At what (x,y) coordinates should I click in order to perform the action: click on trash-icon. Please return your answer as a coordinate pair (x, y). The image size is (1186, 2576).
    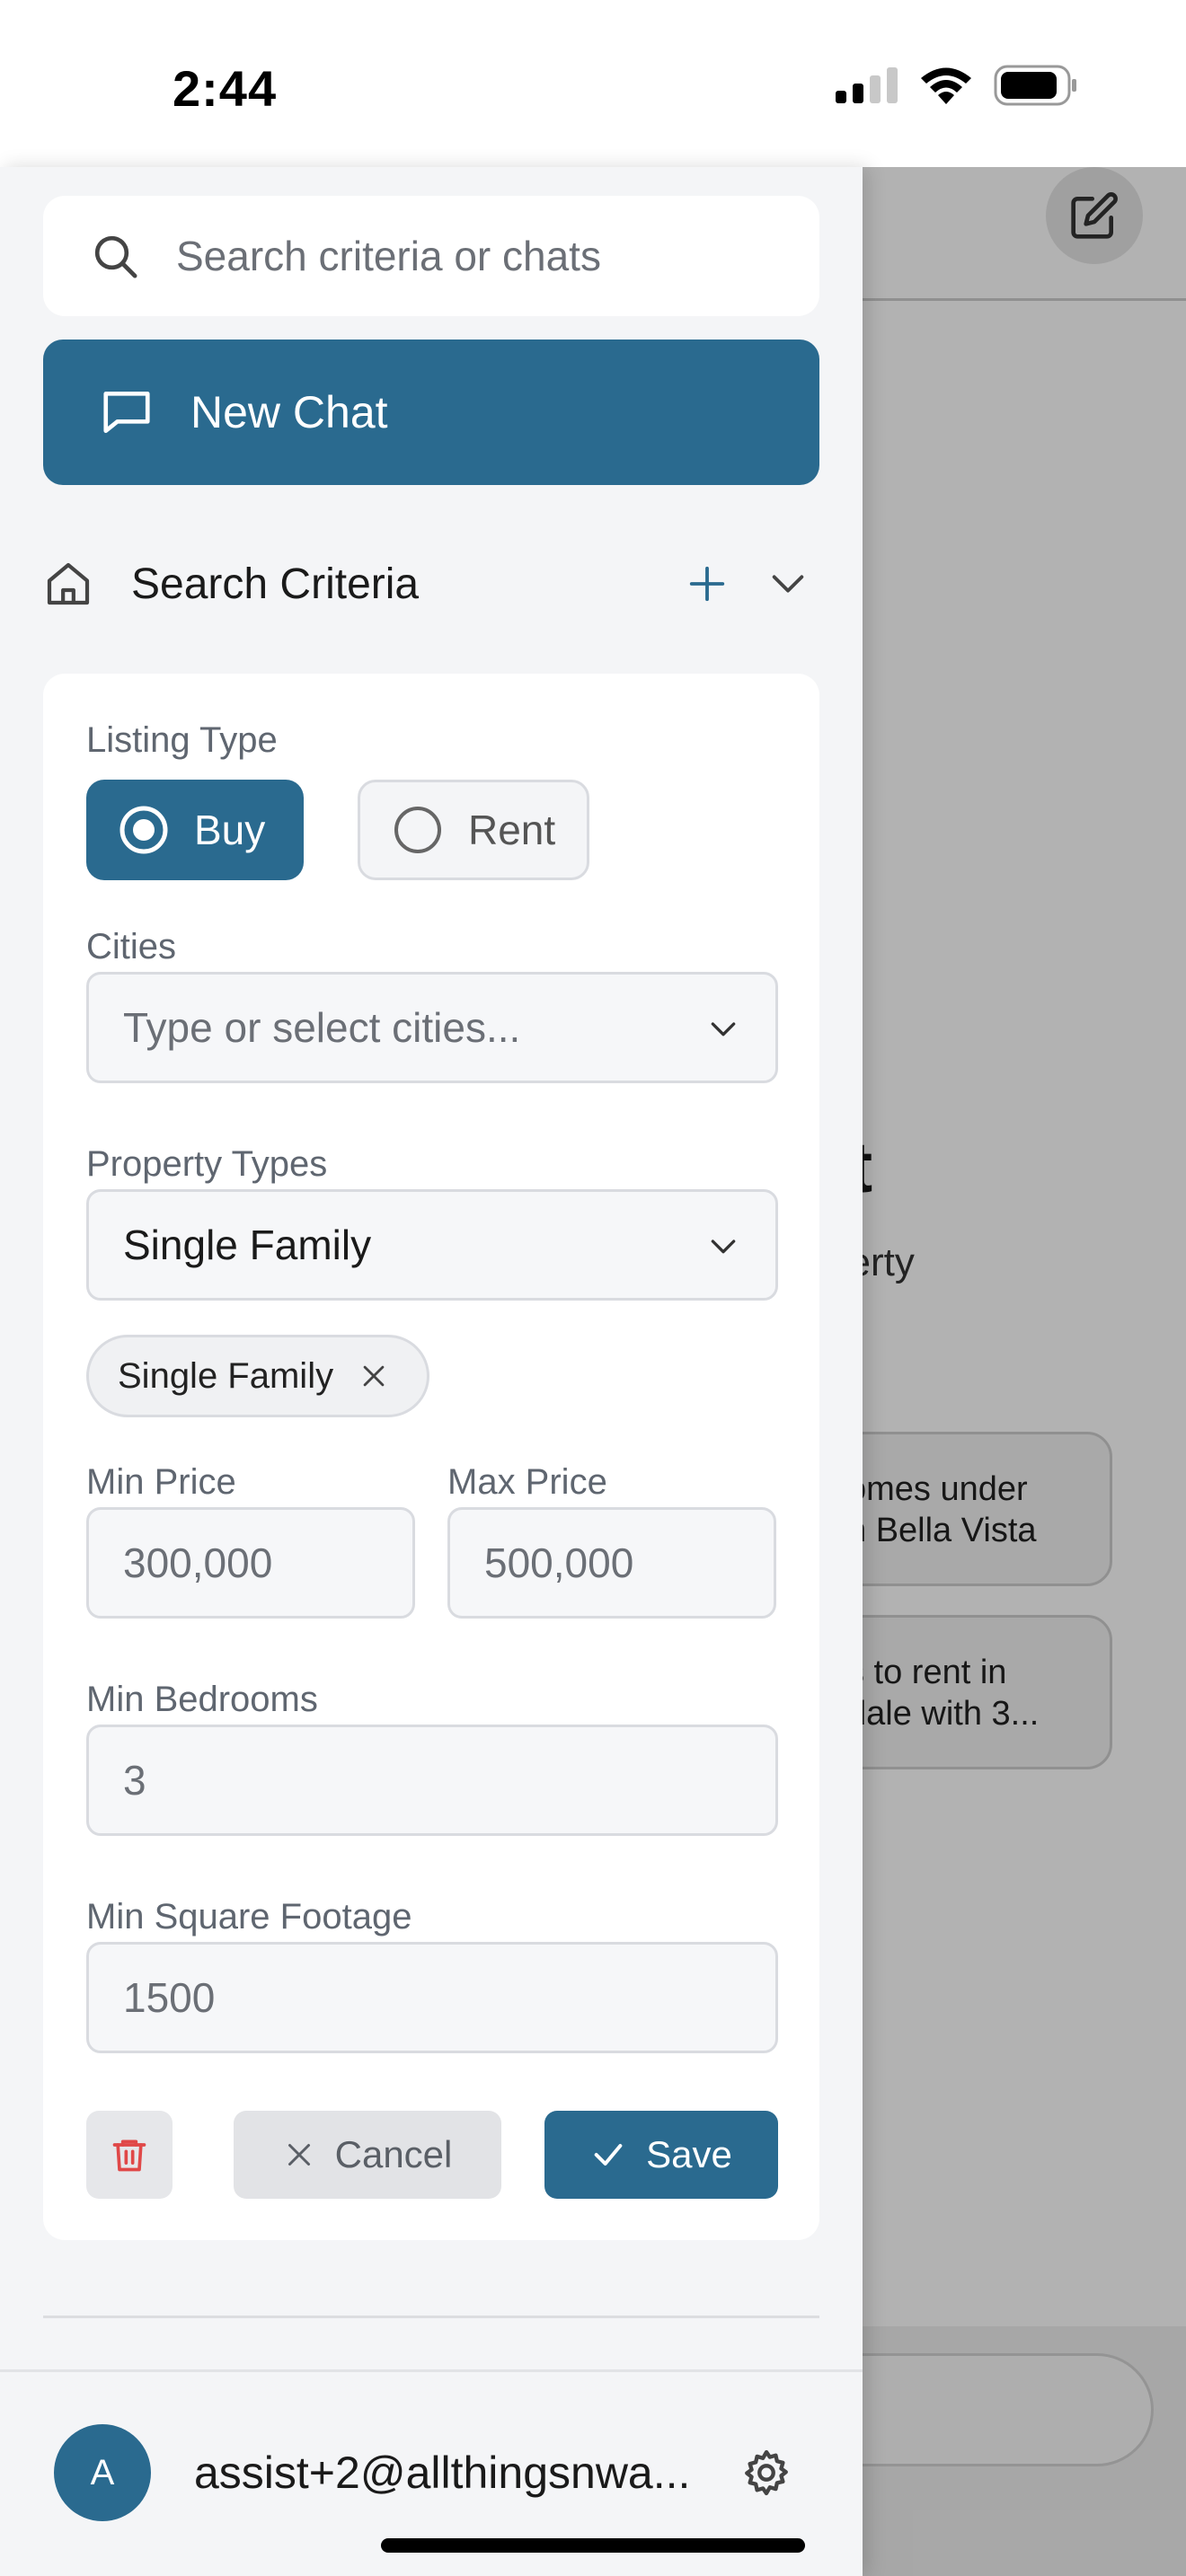
    Looking at the image, I should click on (129, 2155).